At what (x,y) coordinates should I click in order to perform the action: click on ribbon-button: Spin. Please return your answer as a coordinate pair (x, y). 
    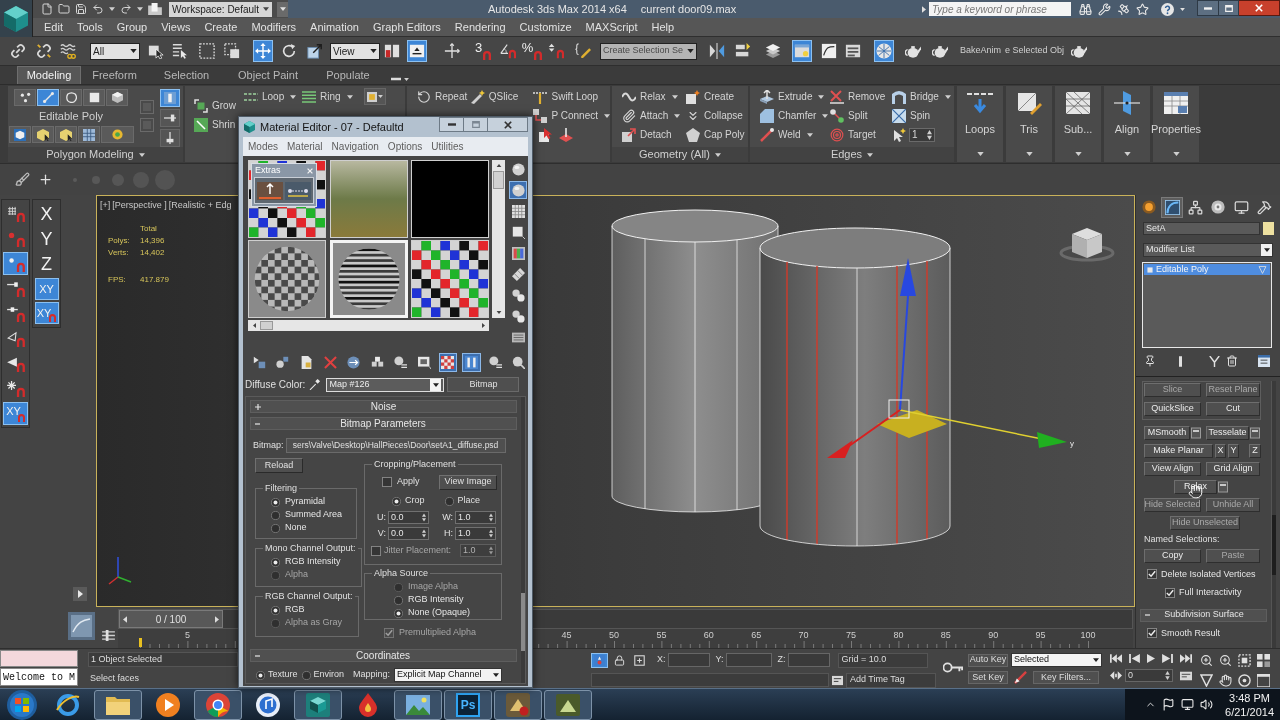
    Looking at the image, I should click on (921, 115).